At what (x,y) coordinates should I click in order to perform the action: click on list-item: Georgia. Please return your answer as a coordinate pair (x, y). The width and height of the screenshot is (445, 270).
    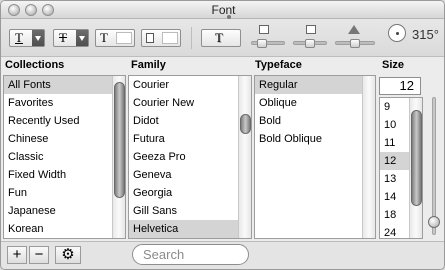
    Looking at the image, I should click on (190, 193).